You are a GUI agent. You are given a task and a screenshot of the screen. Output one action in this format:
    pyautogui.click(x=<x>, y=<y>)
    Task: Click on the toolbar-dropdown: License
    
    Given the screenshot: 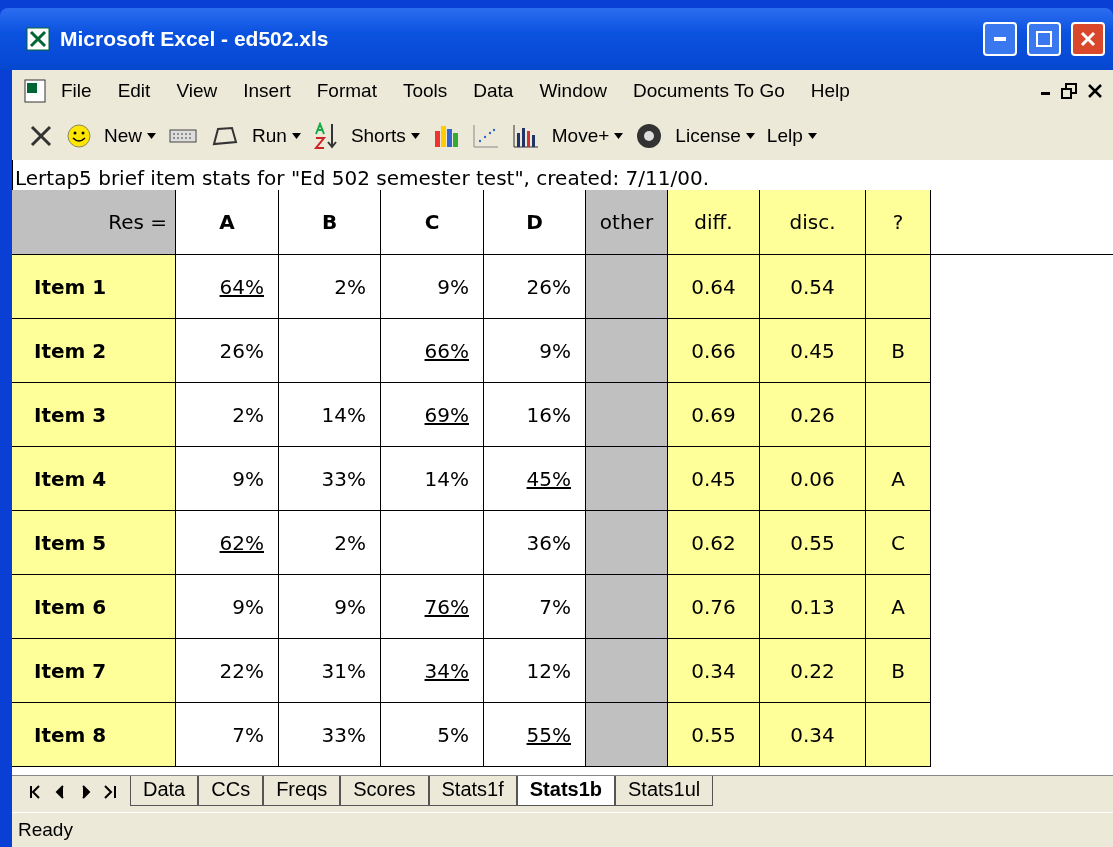 What is the action you would take?
    pyautogui.click(x=715, y=136)
    